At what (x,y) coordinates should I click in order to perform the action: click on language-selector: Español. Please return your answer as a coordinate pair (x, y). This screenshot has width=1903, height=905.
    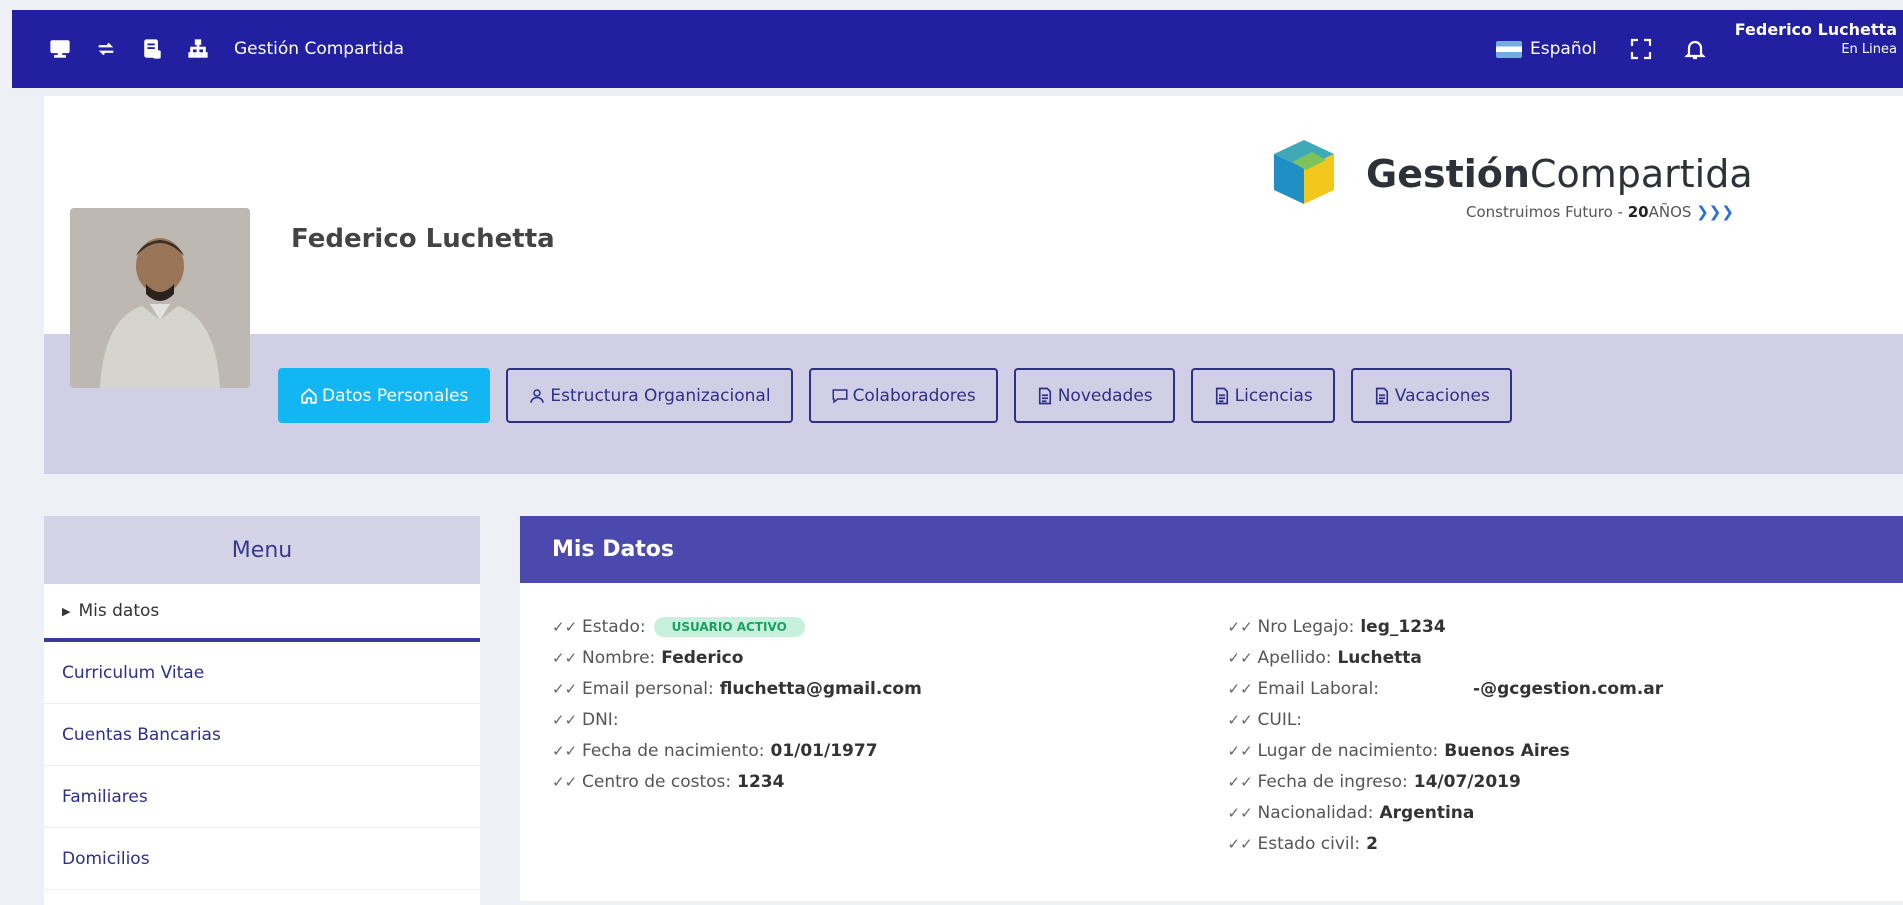
    Looking at the image, I should click on (1546, 49).